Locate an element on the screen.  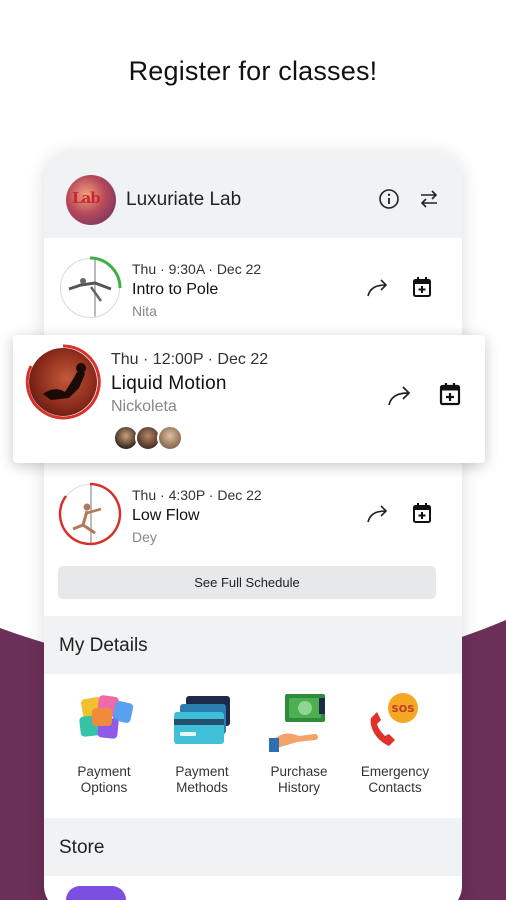
tile-label: Emergency Contacts is located at coordinates (395, 779).